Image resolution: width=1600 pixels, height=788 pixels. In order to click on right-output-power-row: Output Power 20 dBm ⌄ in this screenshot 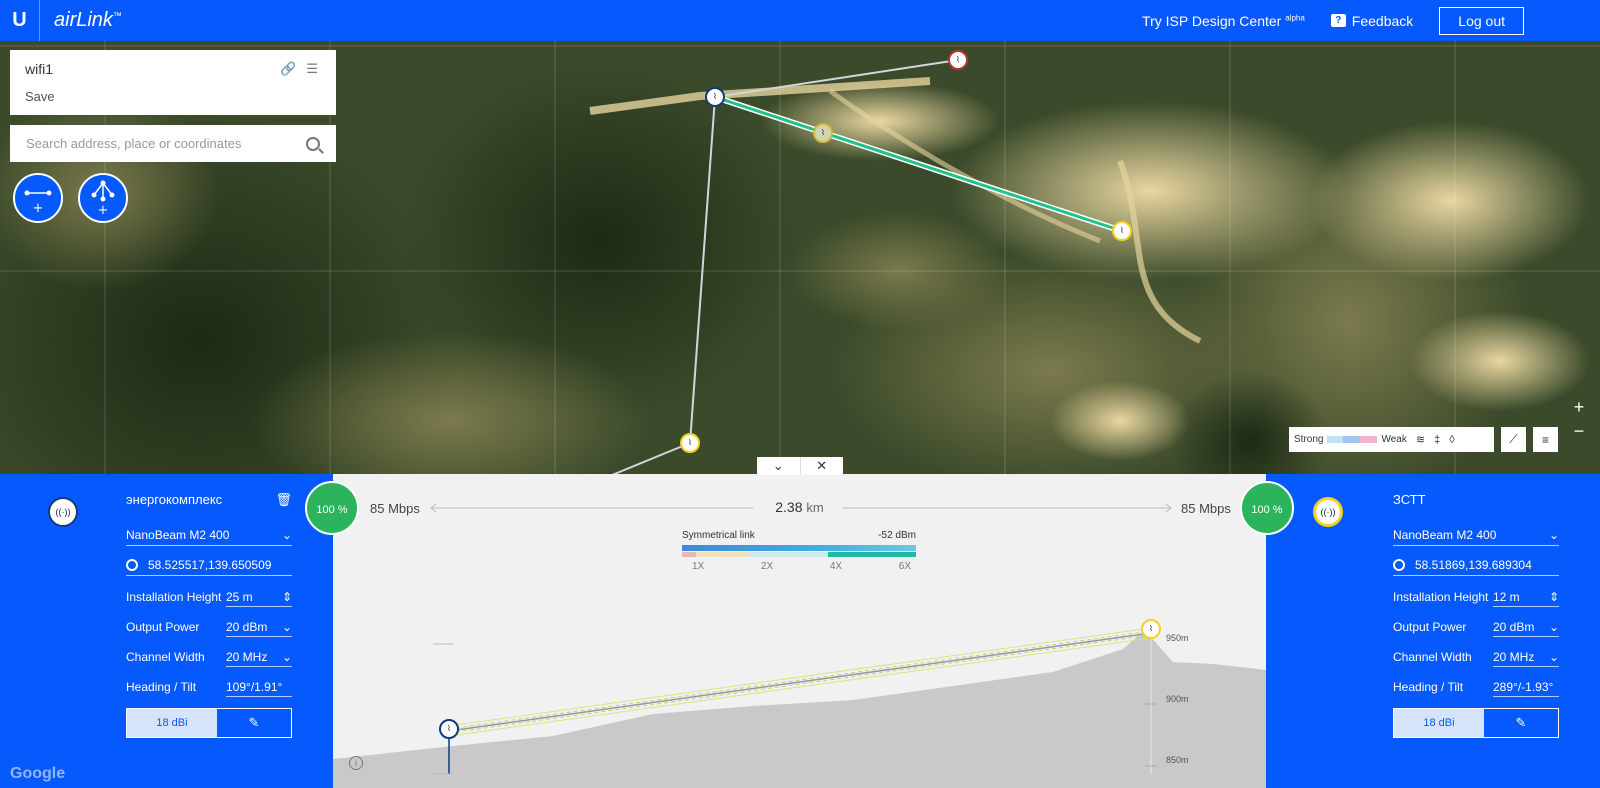, I will do `click(1476, 627)`.